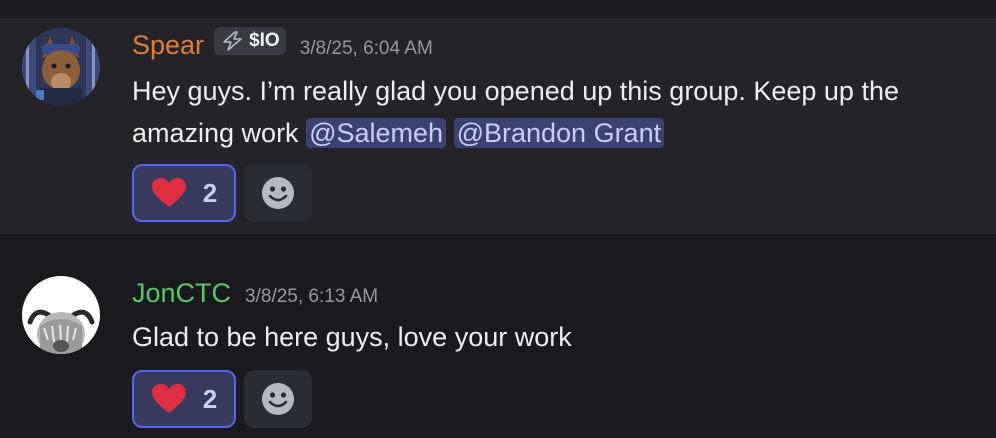  I want to click on message-header: JonCTC 3/8/25, 6:13 AM, so click(255, 293).